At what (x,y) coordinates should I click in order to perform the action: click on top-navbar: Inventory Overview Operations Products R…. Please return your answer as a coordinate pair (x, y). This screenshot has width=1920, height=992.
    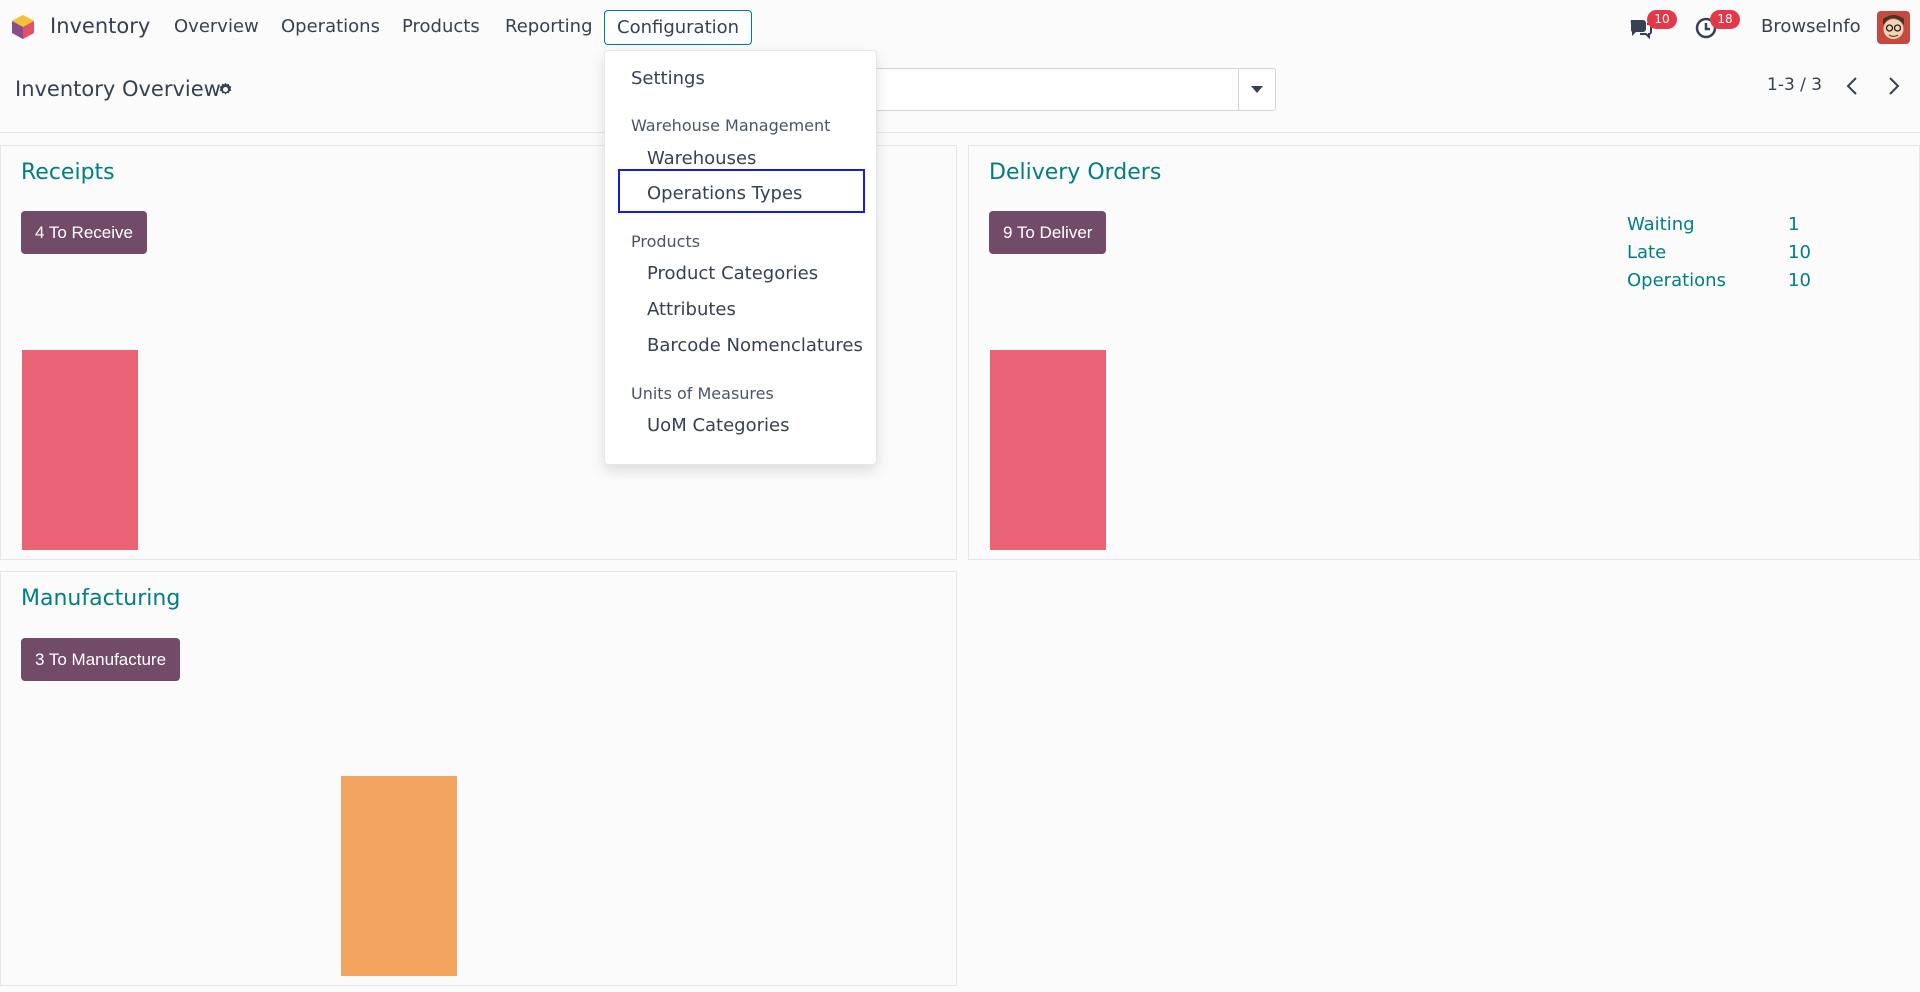
    Looking at the image, I should click on (960, 26).